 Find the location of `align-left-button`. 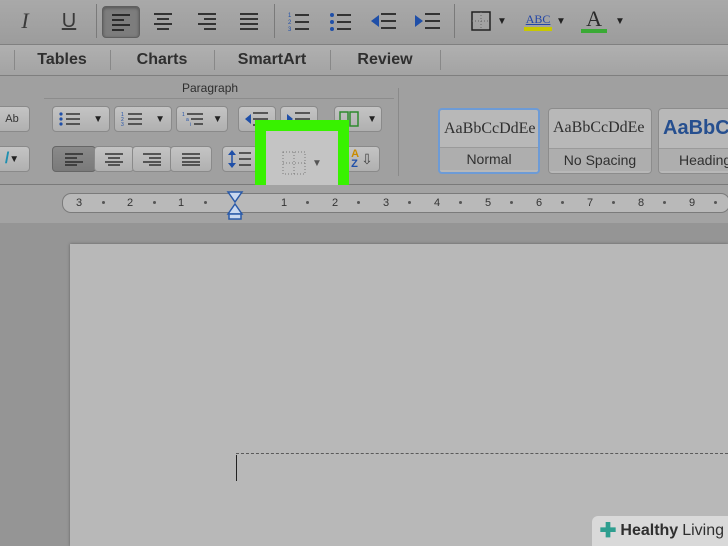

align-left-button is located at coordinates (121, 22).